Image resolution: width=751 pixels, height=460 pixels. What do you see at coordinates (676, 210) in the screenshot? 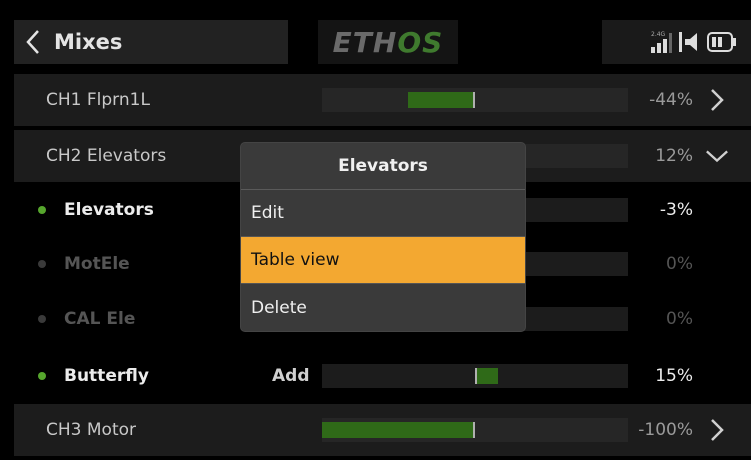
I see `mix-value: -3%` at bounding box center [676, 210].